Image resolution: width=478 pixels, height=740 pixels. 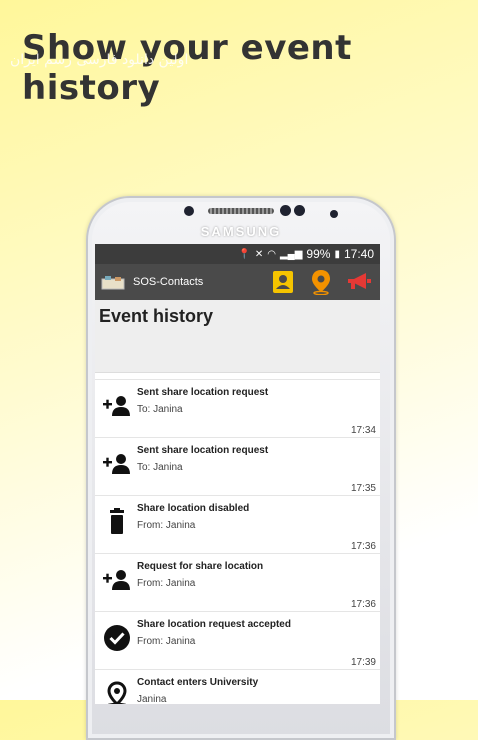 I want to click on wifi-icon: ◠, so click(x=271, y=254).